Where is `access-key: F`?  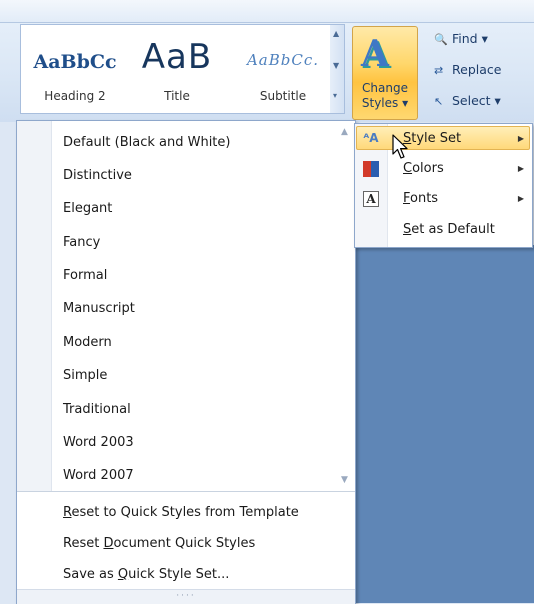
access-key: F is located at coordinates (407, 198).